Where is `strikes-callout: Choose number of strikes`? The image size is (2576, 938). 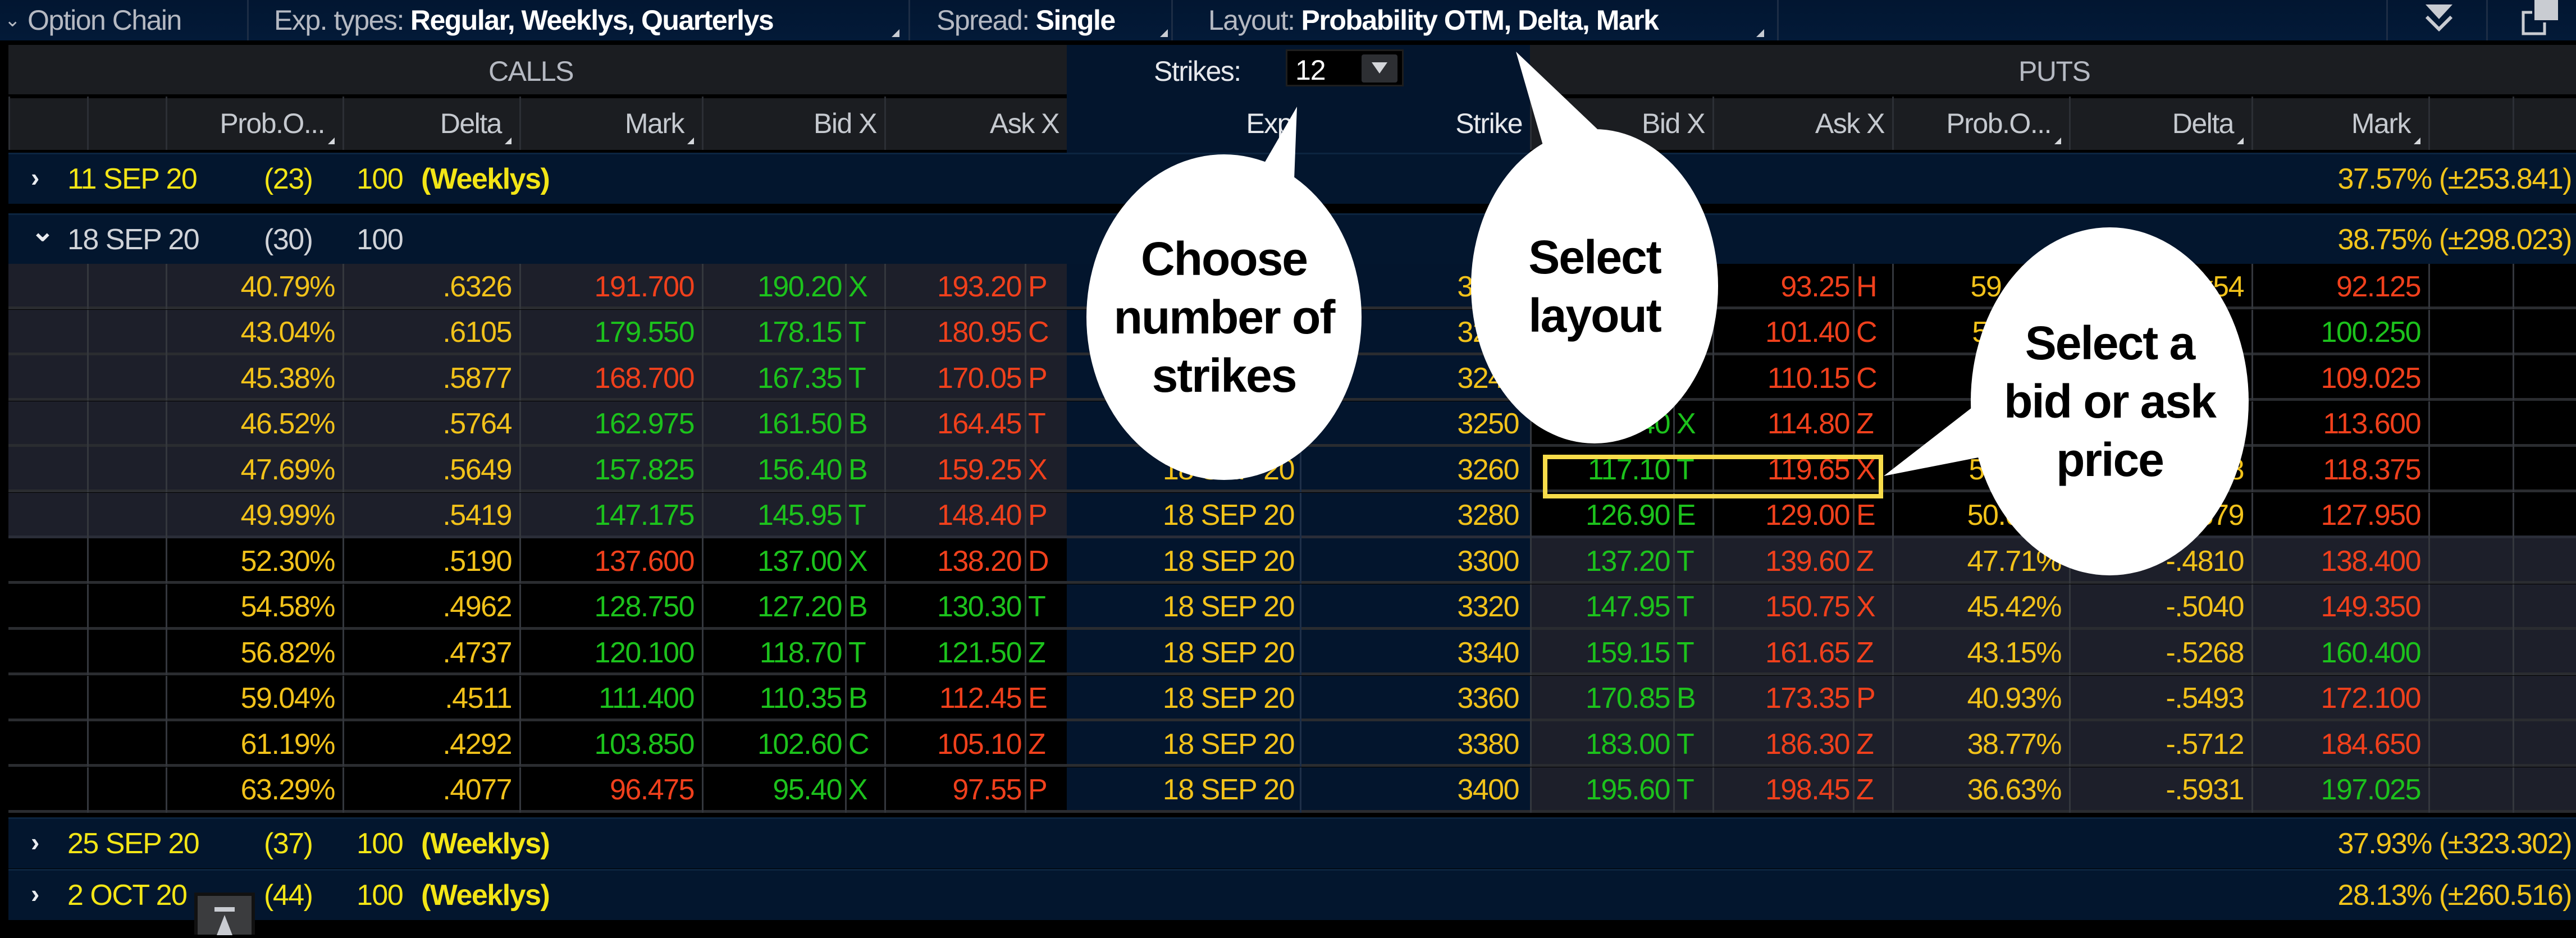
strikes-callout: Choose number of strikes is located at coordinates (1224, 317).